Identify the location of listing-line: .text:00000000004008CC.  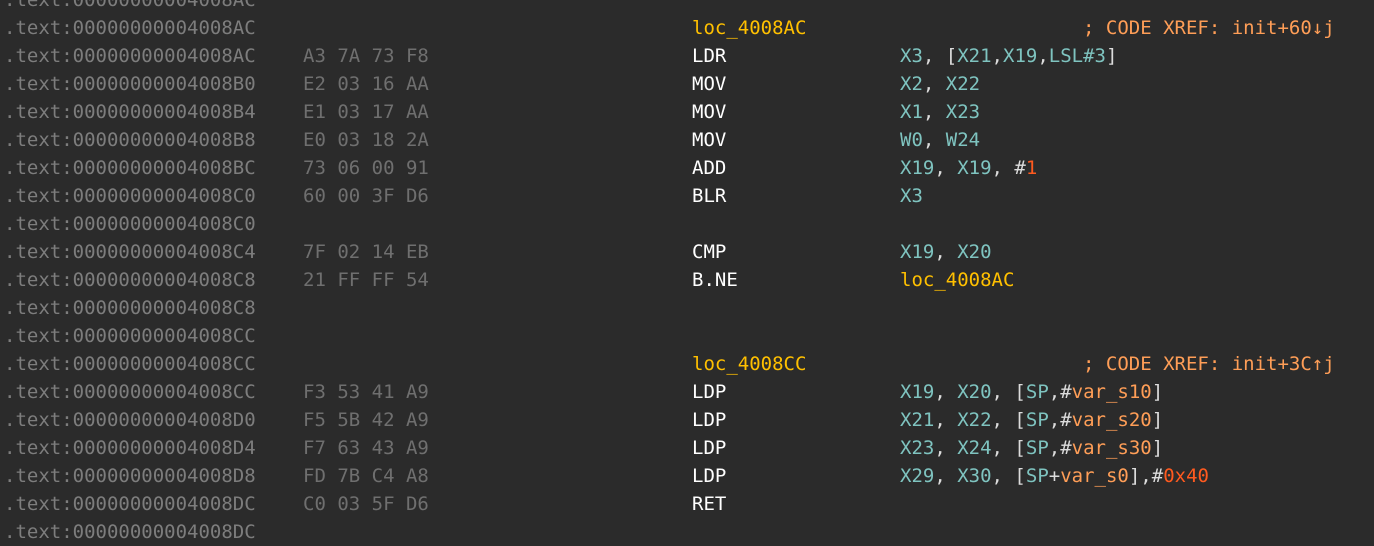
(687, 336).